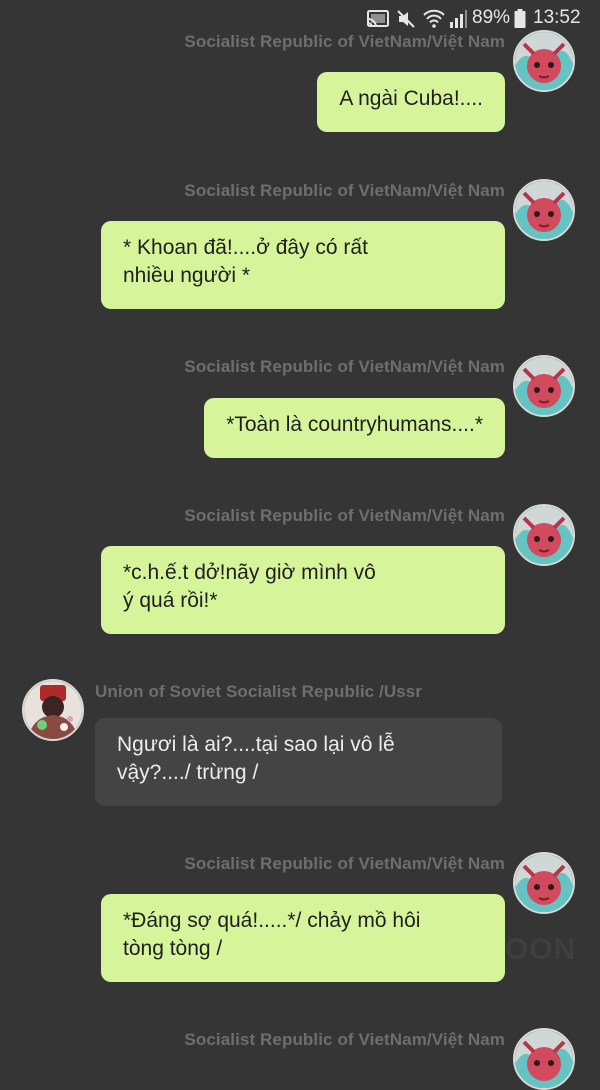 This screenshot has height=1090, width=600. I want to click on clock: 13:52, so click(557, 17).